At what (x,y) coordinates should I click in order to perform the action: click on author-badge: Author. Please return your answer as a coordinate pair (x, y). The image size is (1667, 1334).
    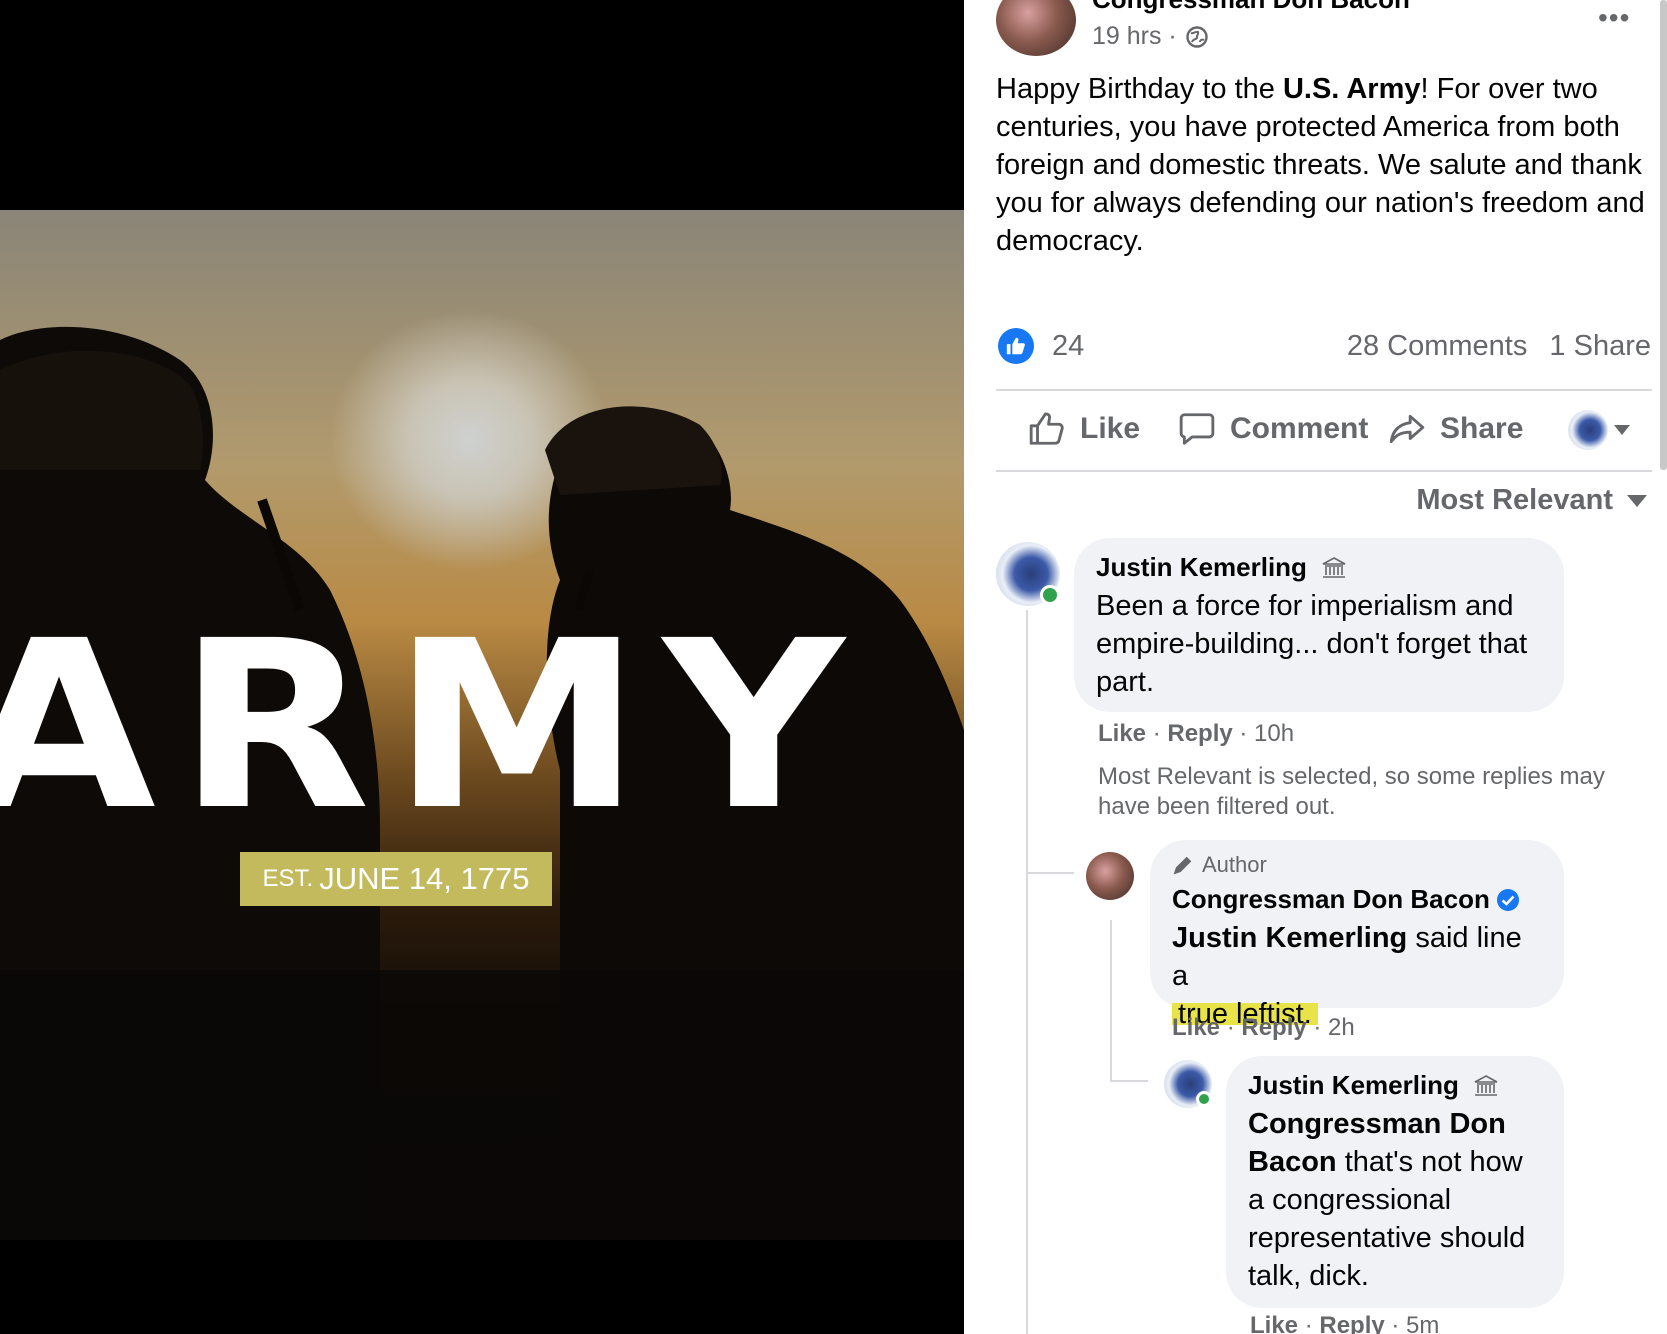
    Looking at the image, I should click on (1357, 865).